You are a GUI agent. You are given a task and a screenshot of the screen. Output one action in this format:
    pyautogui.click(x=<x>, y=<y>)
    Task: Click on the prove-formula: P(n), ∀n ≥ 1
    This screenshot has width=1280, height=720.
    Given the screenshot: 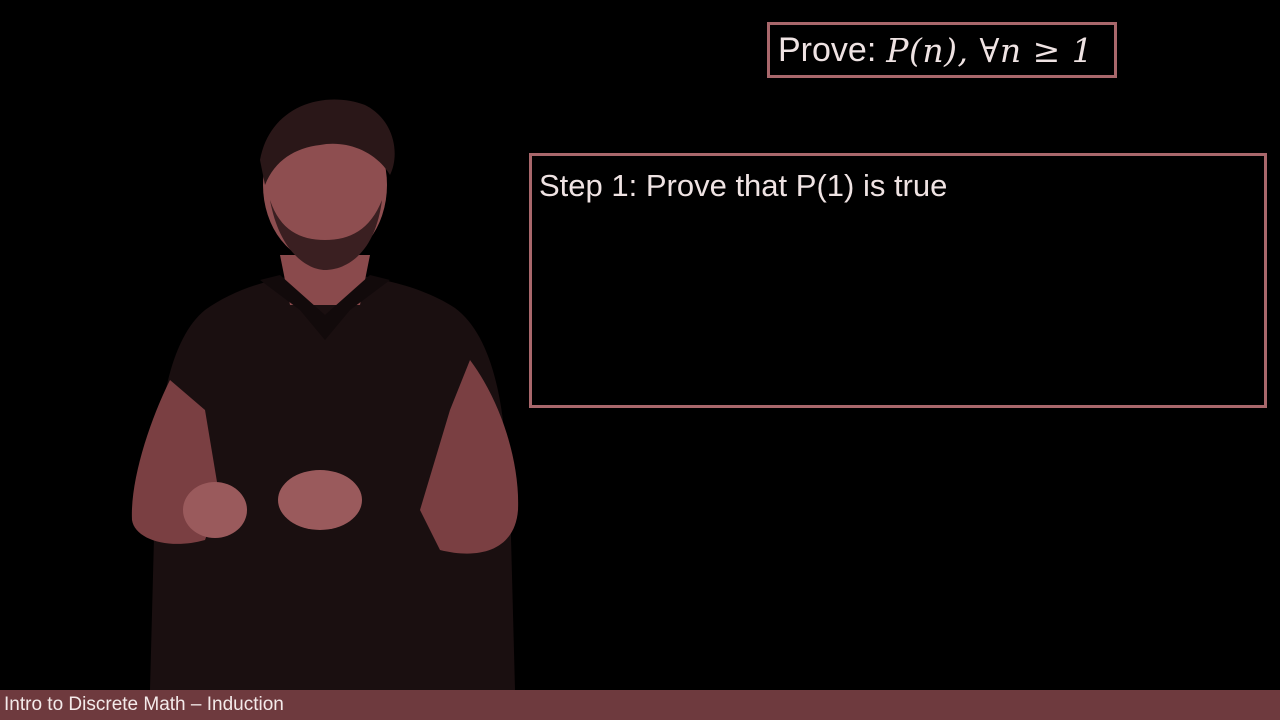 What is the action you would take?
    pyautogui.click(x=990, y=50)
    